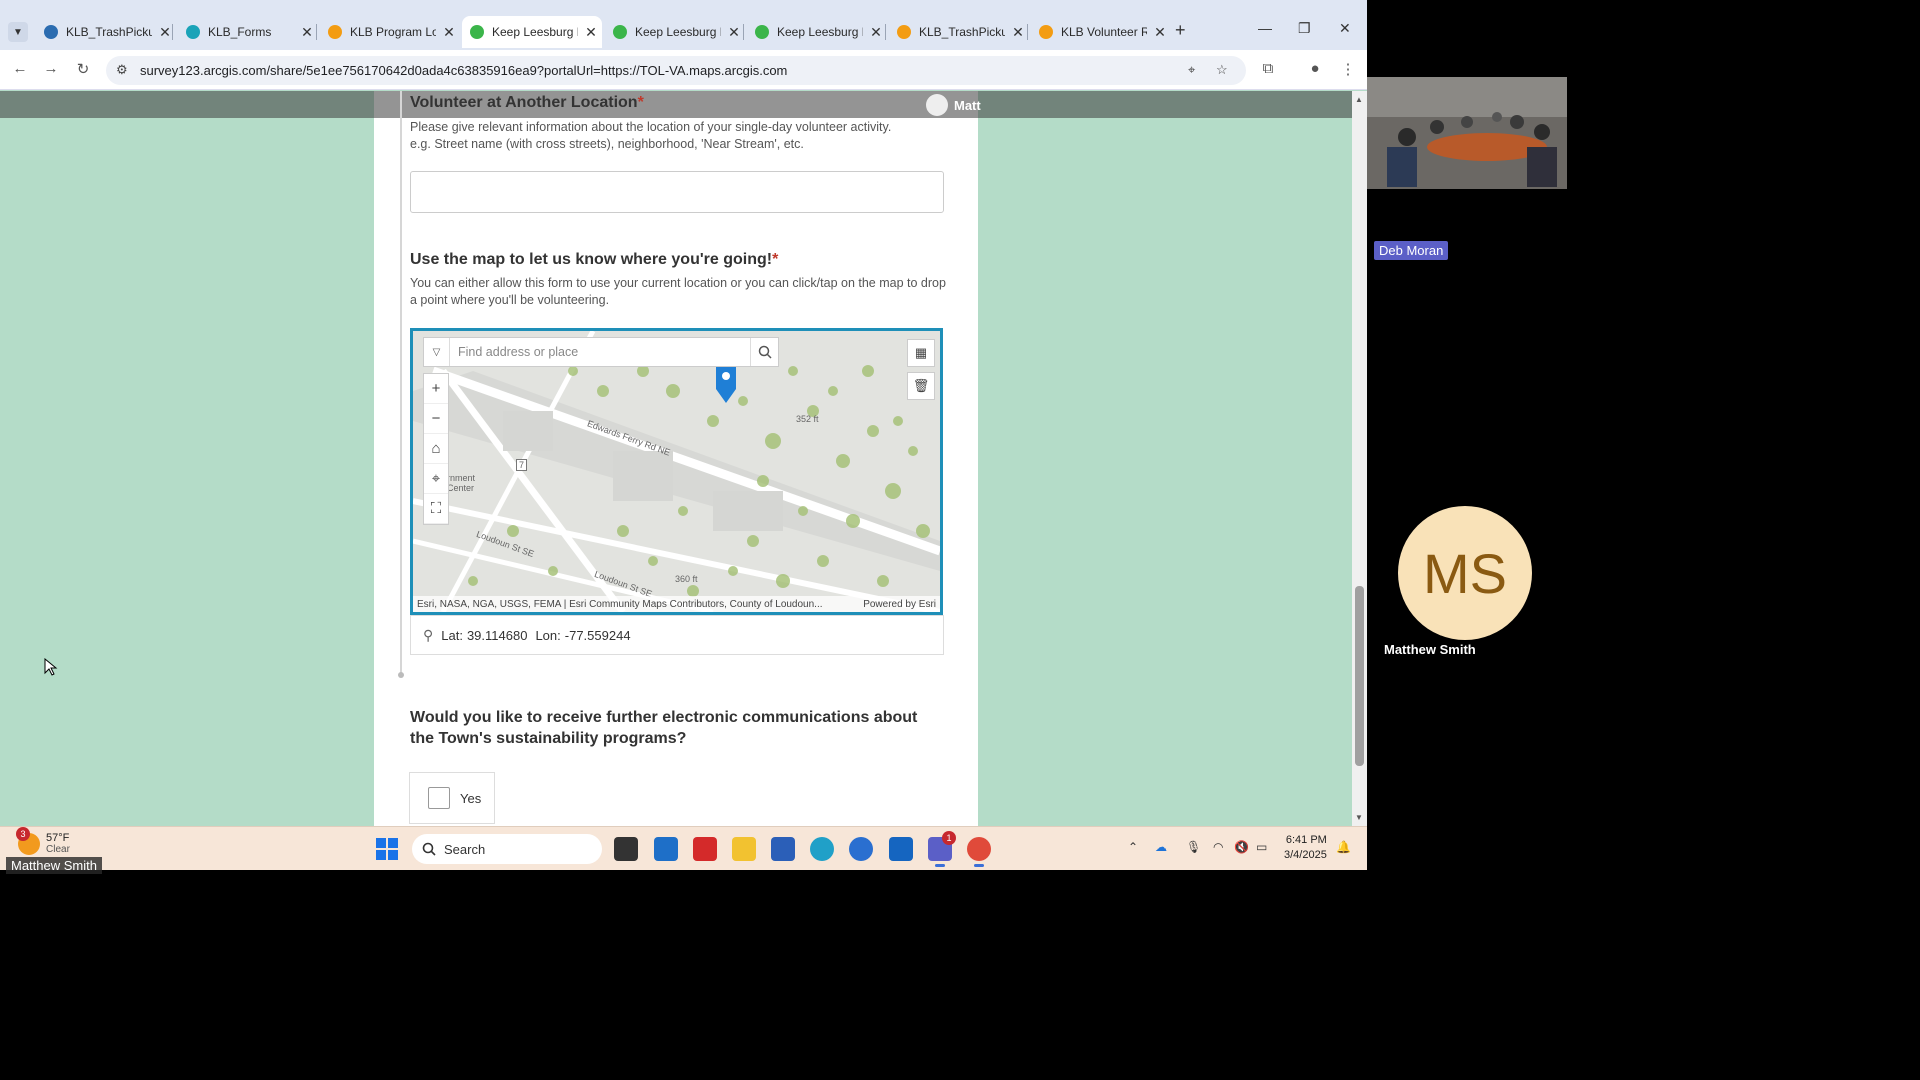  Describe the element at coordinates (51, 32) in the screenshot. I see `arcgis-globe-icon` at that location.